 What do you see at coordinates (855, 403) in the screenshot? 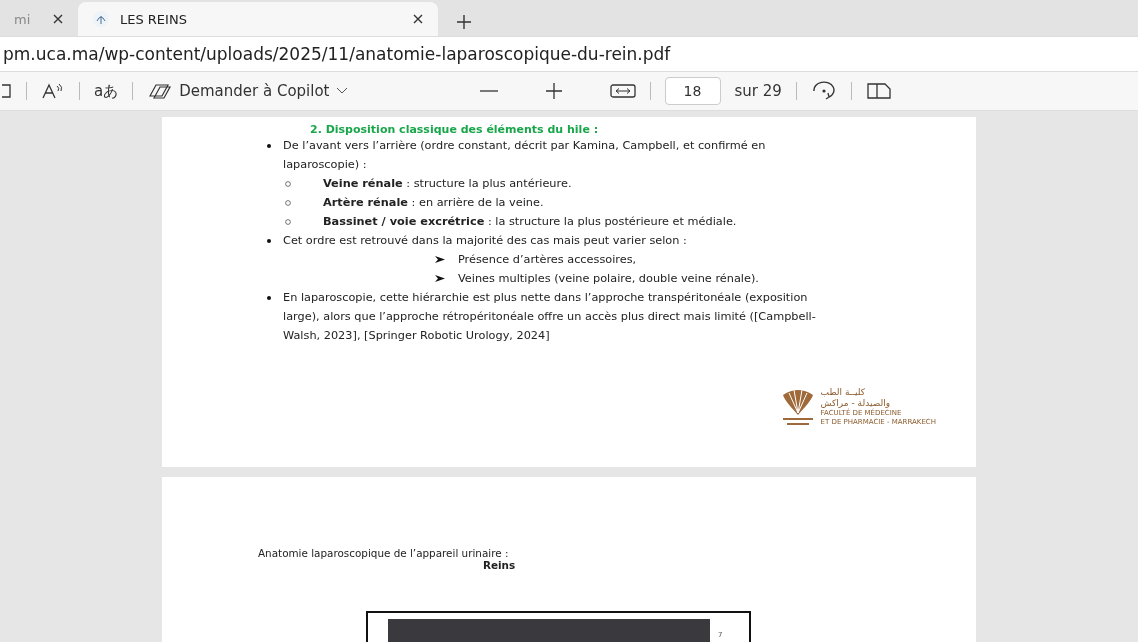
I see `logo-arabic-text: والصيدلة - مراكش` at bounding box center [855, 403].